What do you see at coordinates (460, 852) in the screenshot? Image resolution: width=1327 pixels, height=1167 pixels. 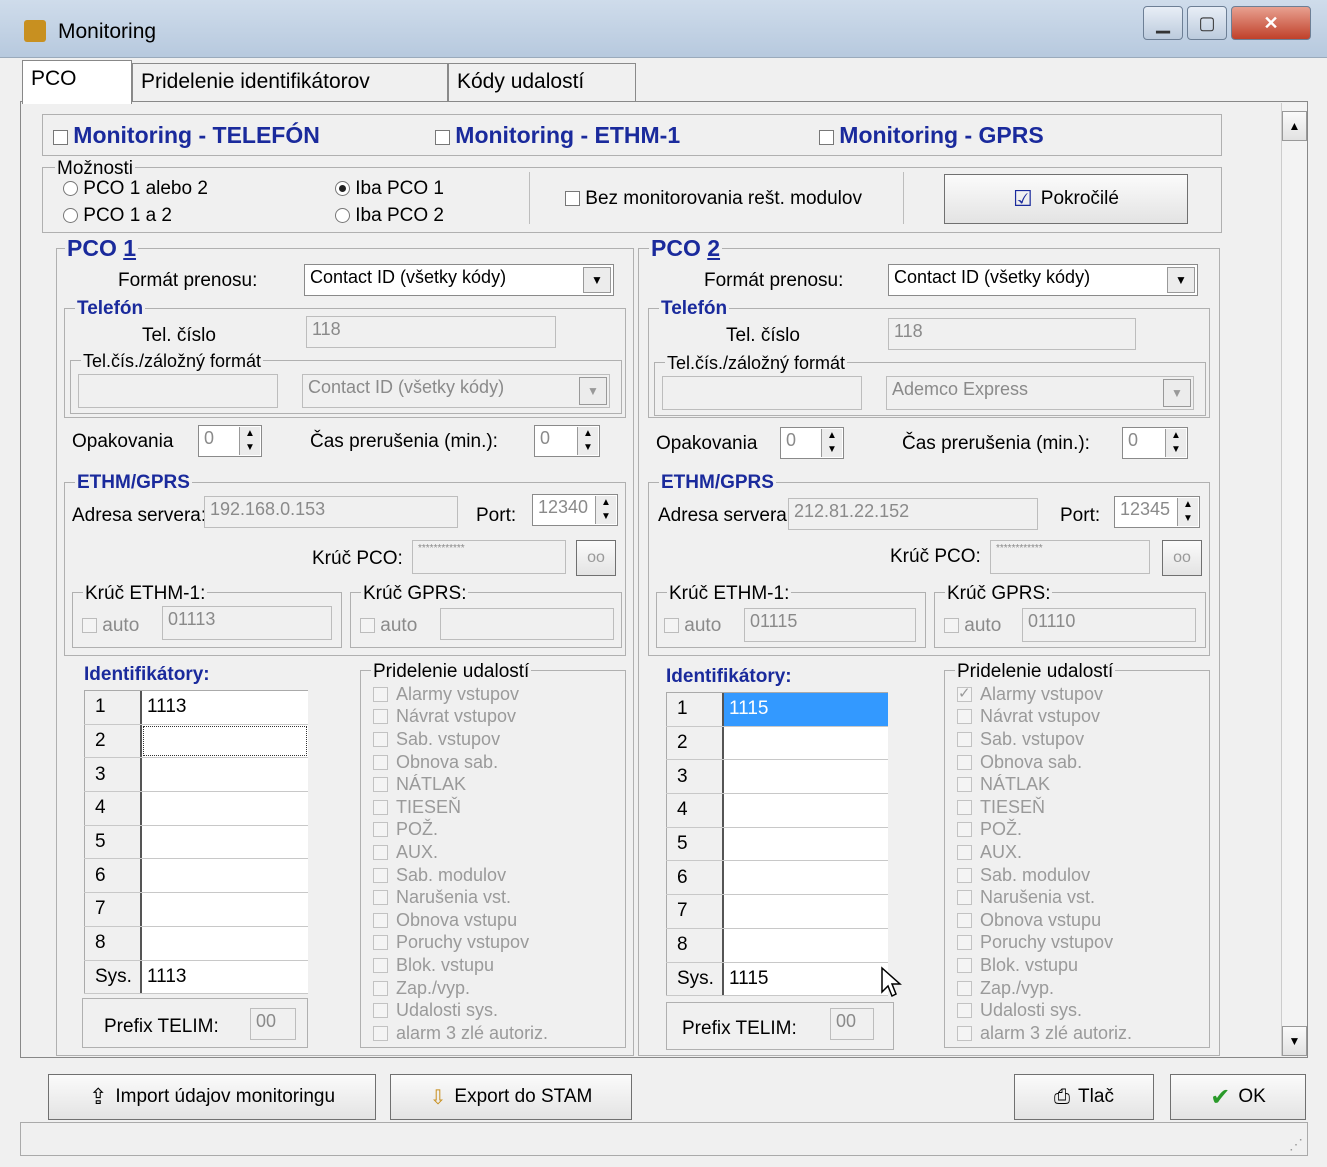 I see `event-item: AUX.` at bounding box center [460, 852].